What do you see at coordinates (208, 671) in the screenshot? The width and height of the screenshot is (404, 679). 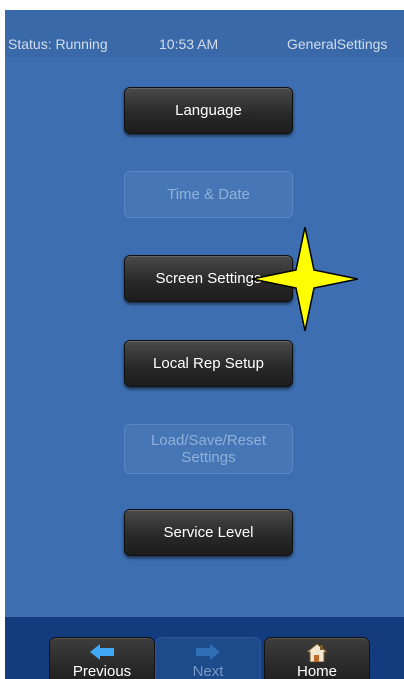 I see `next-label: Next` at bounding box center [208, 671].